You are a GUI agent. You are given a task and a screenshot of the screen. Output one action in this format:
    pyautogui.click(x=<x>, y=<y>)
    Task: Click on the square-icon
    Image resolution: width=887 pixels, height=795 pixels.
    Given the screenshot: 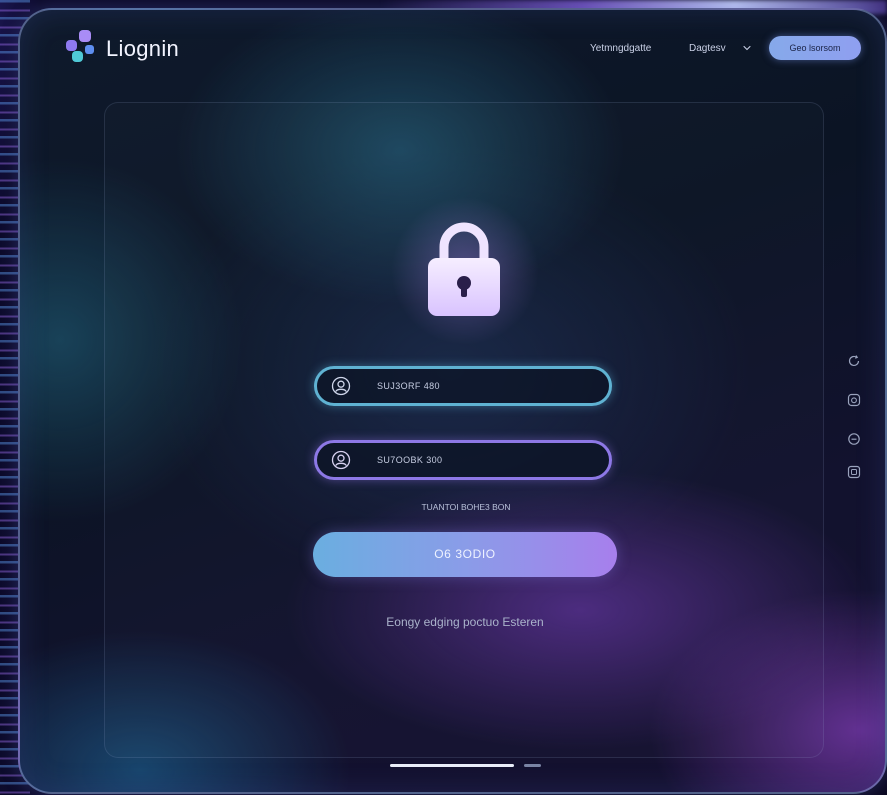 What is the action you would take?
    pyautogui.click(x=854, y=472)
    